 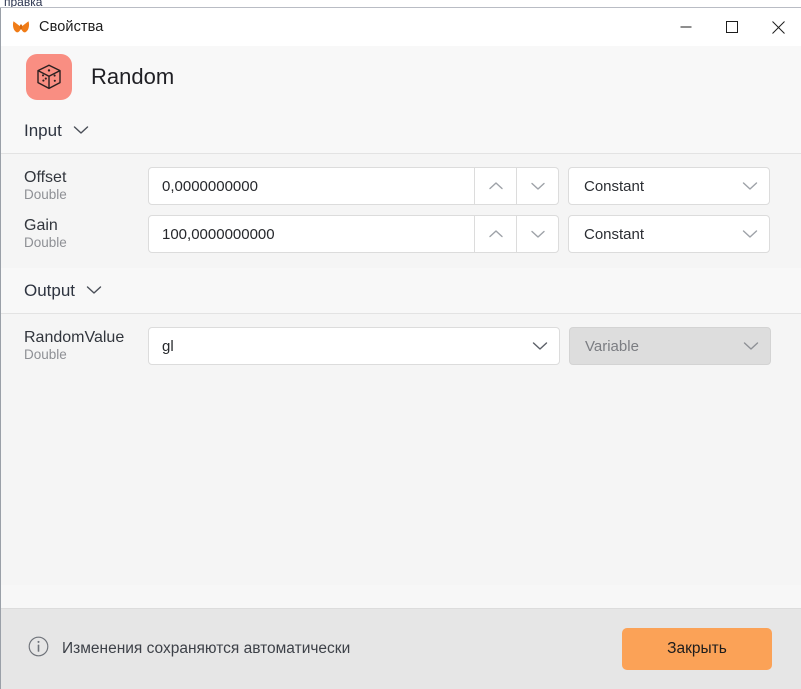 I want to click on autosave-note: Изменения сохраняются автоматически, so click(x=189, y=649).